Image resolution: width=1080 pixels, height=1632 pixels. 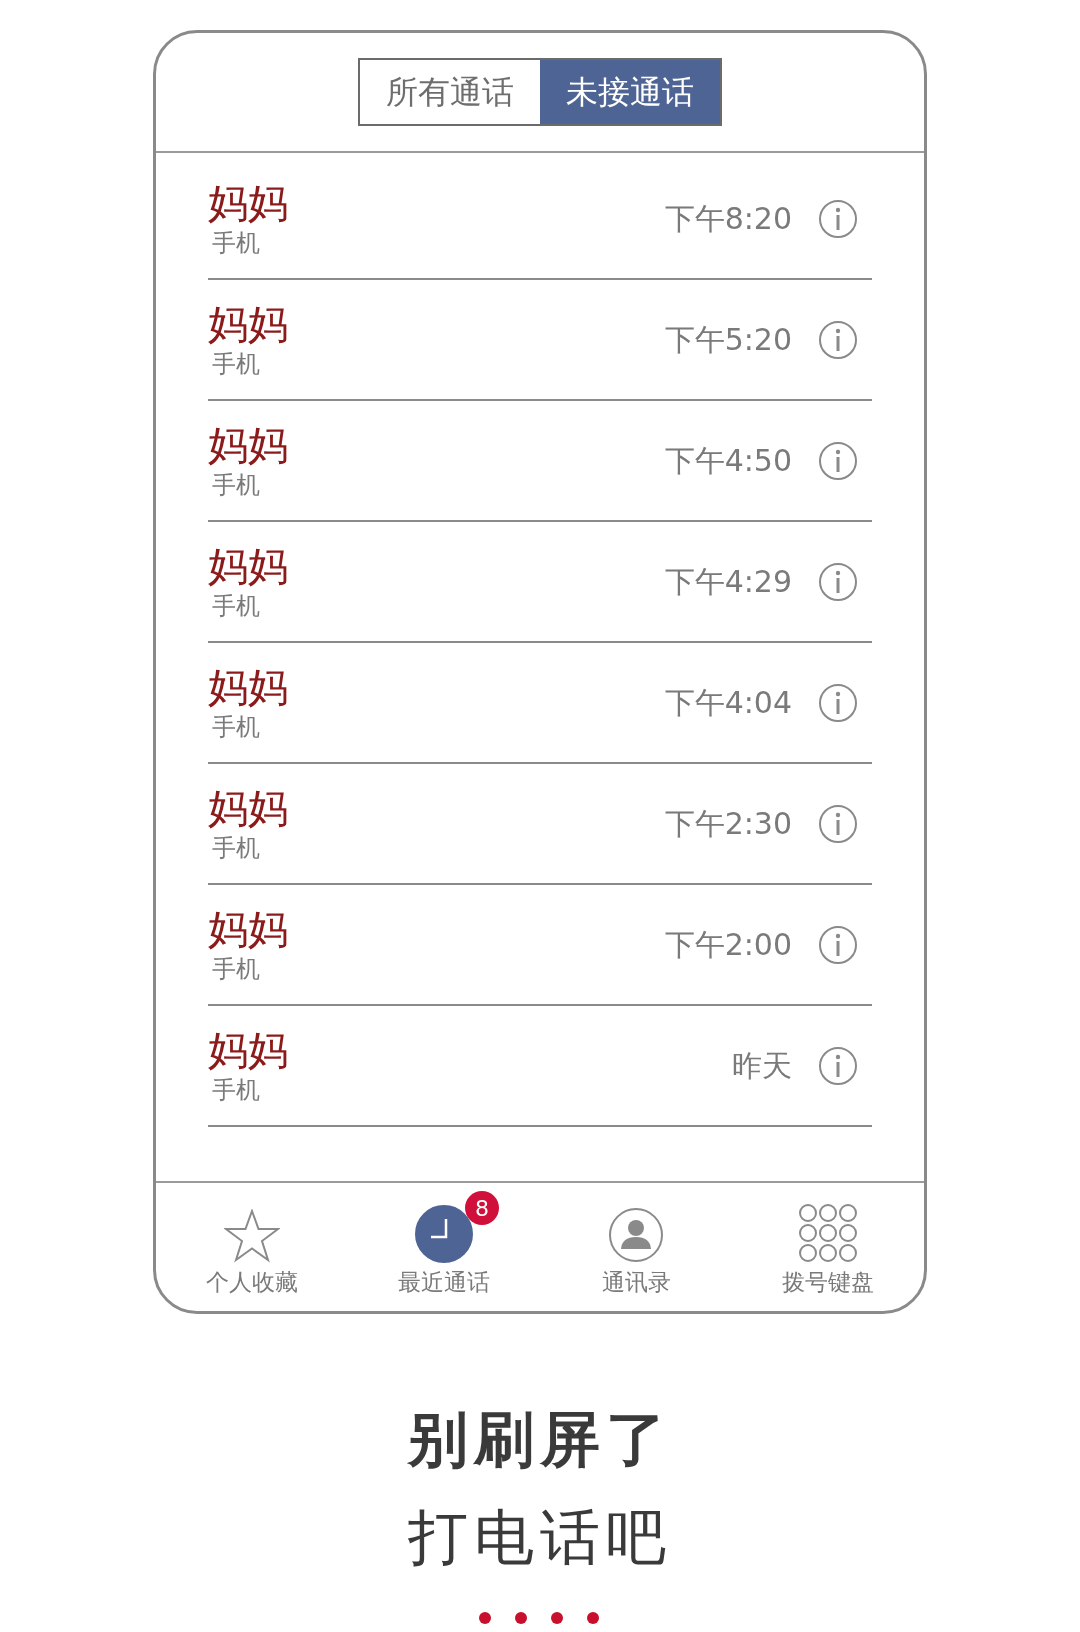 What do you see at coordinates (252, 1249) in the screenshot?
I see `tab-bar-item: 个人收藏` at bounding box center [252, 1249].